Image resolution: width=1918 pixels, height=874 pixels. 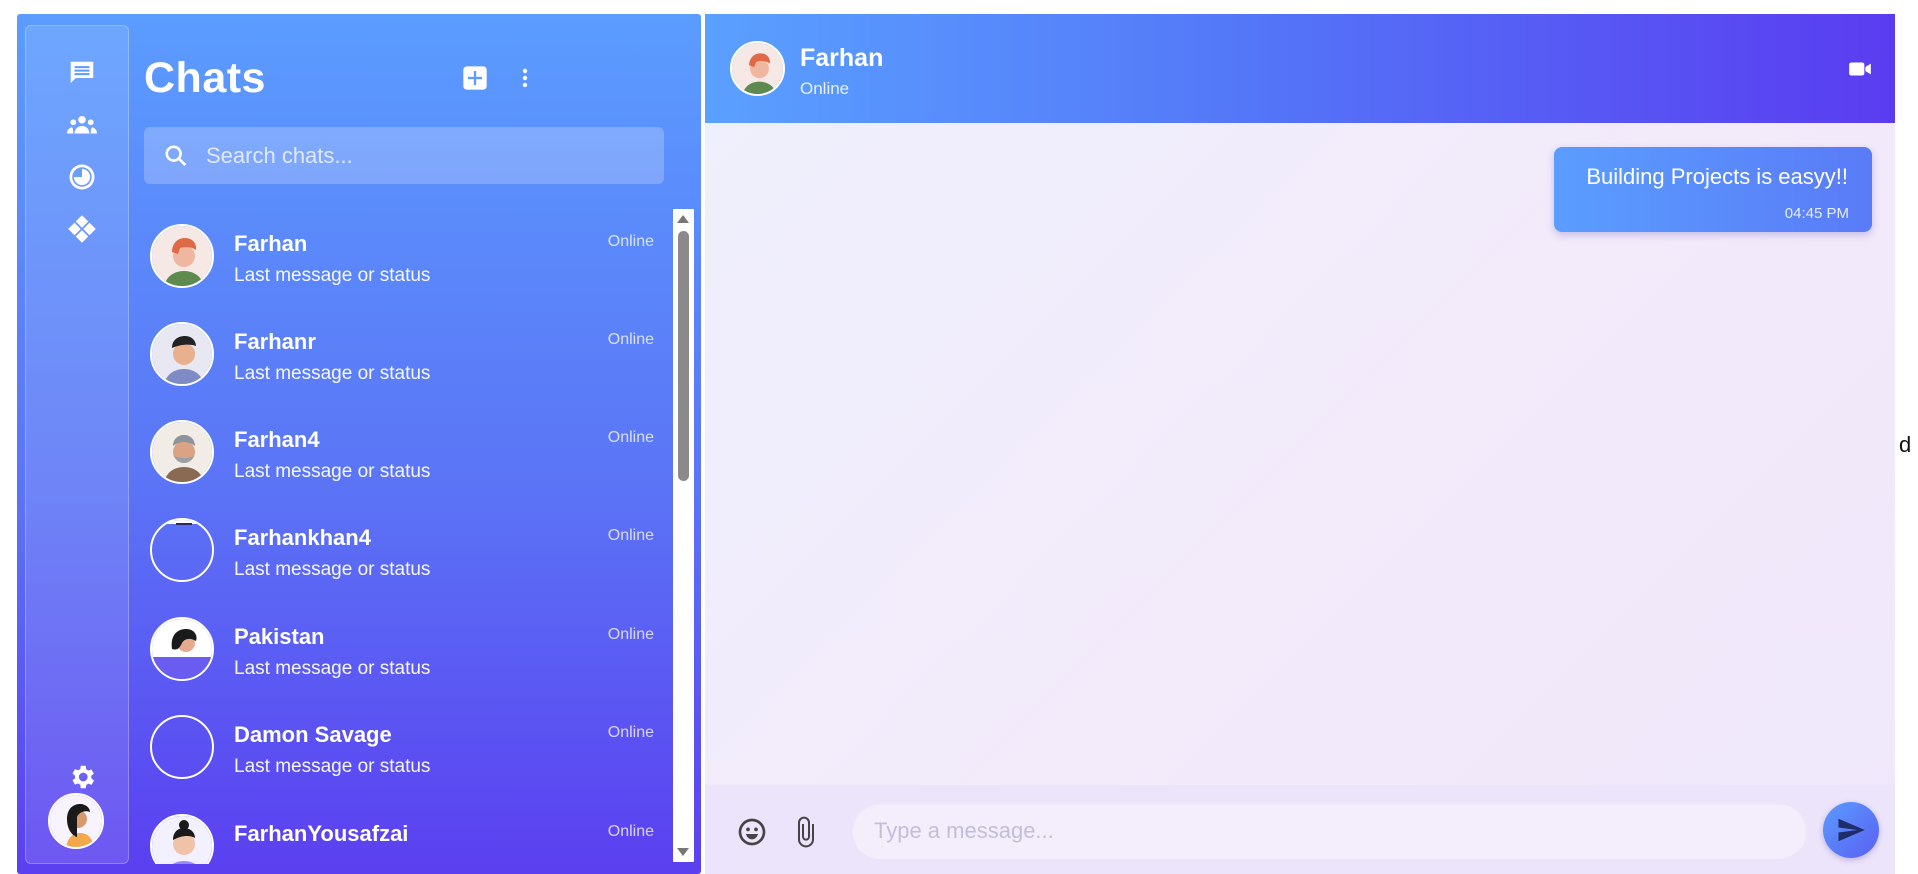 I want to click on message-input, so click(x=1329, y=831).